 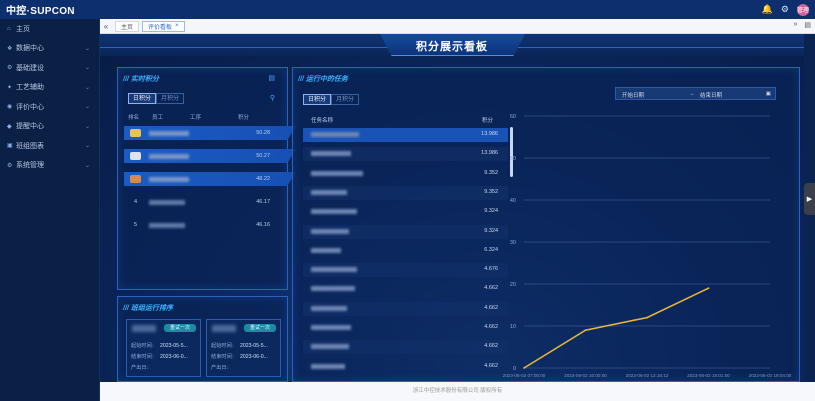 What do you see at coordinates (767, 9) in the screenshot?
I see `bell-icon: 🔔` at bounding box center [767, 9].